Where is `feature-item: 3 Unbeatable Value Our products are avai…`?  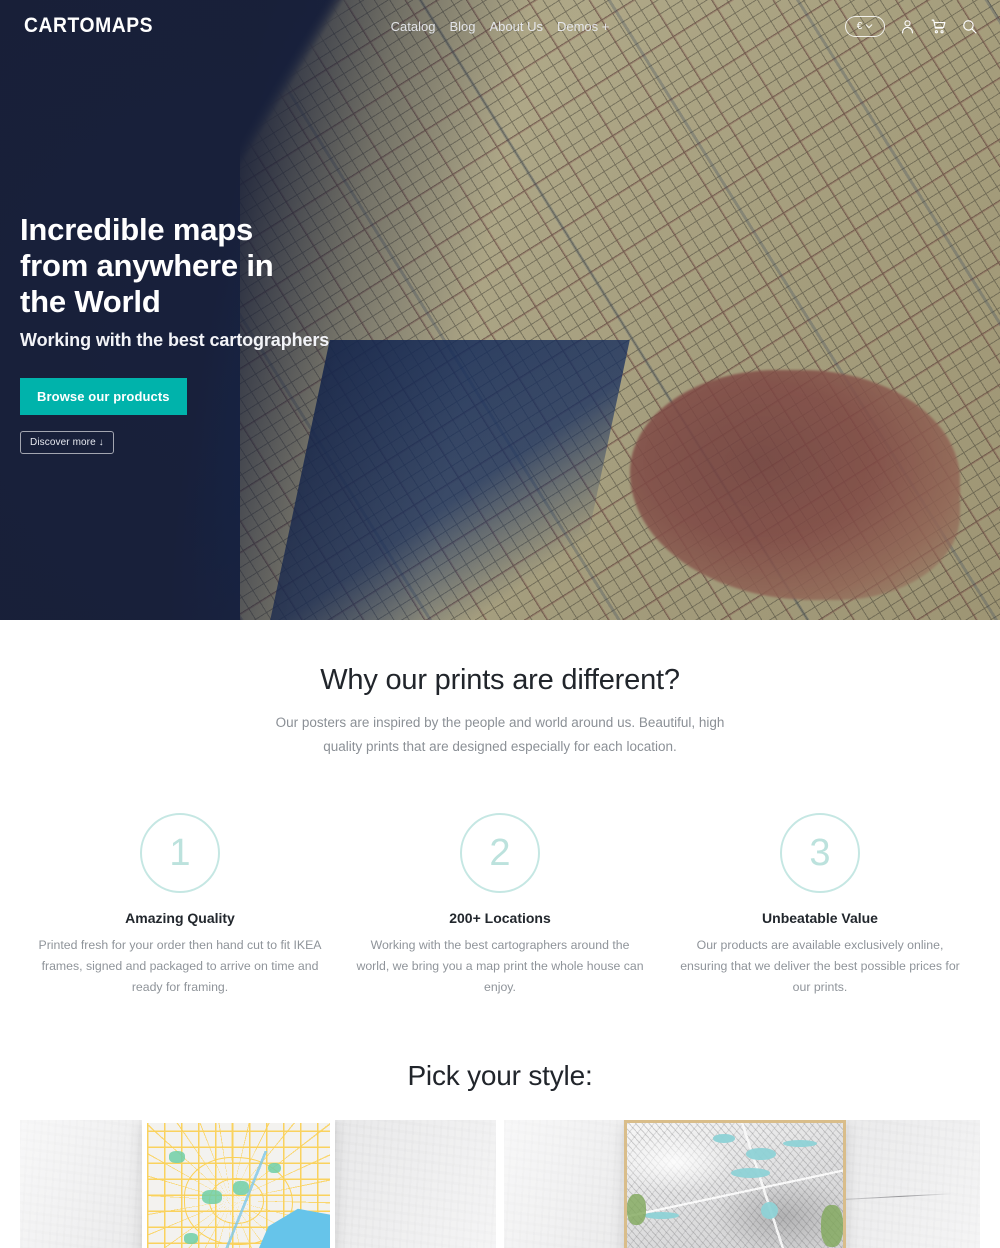
feature-item: 3 Unbeatable Value Our products are avai… is located at coordinates (820, 905).